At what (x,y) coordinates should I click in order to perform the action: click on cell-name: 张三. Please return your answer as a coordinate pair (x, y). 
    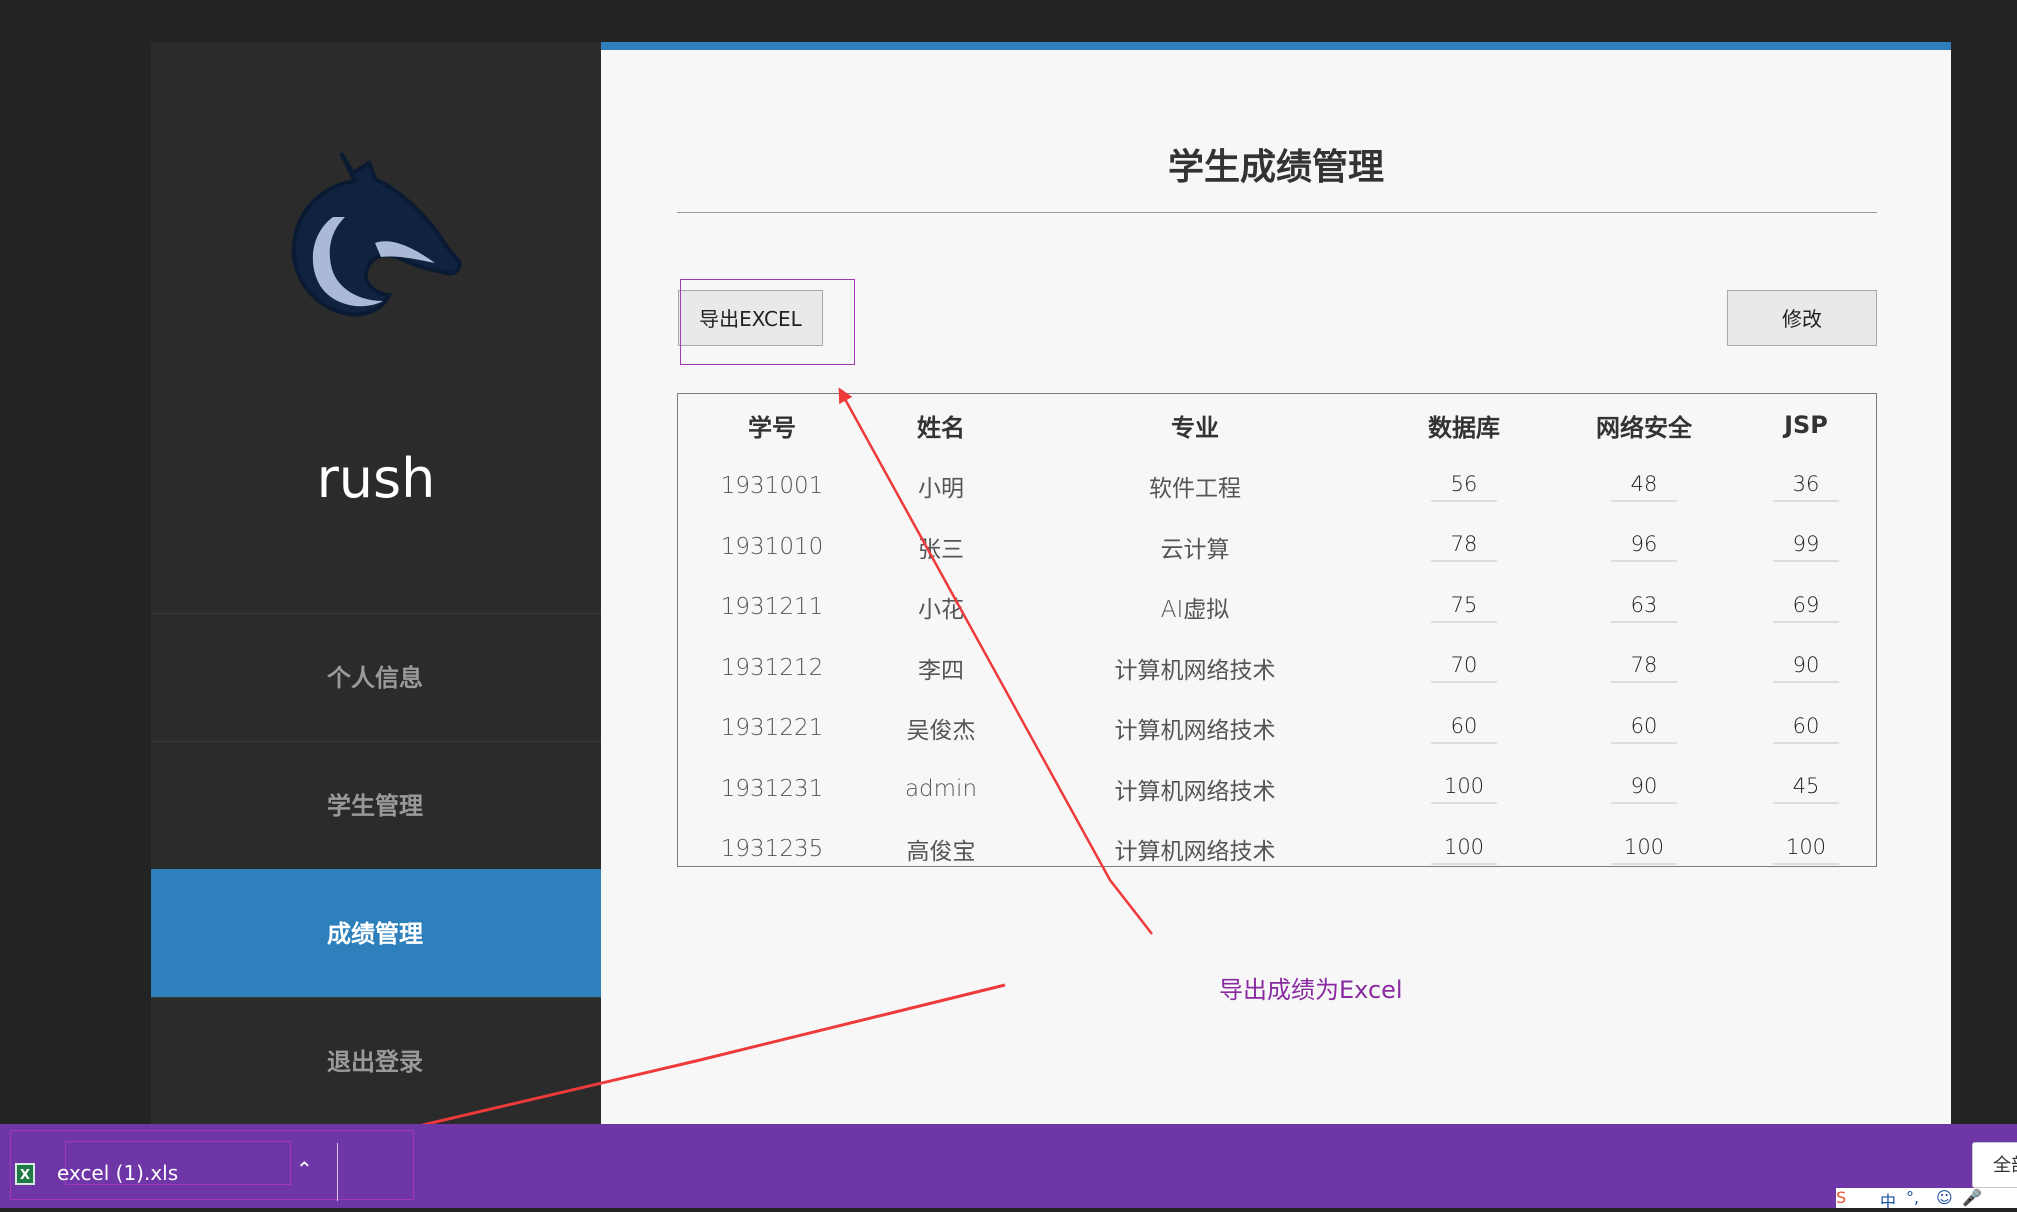
    Looking at the image, I should click on (941, 549).